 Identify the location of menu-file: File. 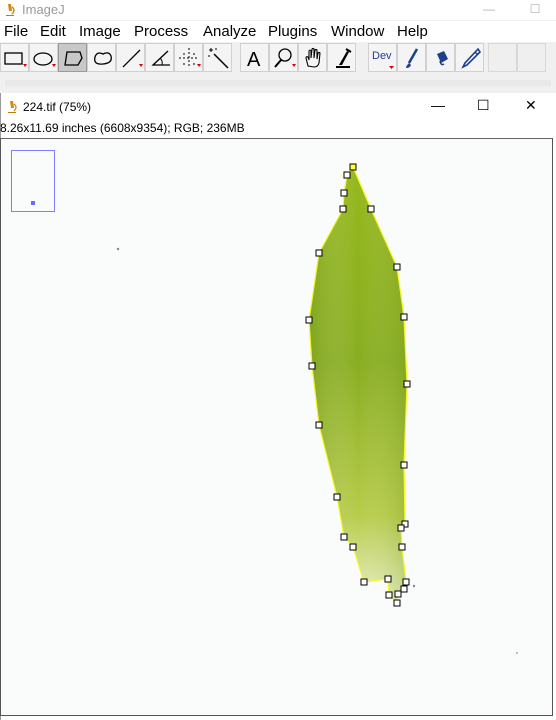
(16, 31).